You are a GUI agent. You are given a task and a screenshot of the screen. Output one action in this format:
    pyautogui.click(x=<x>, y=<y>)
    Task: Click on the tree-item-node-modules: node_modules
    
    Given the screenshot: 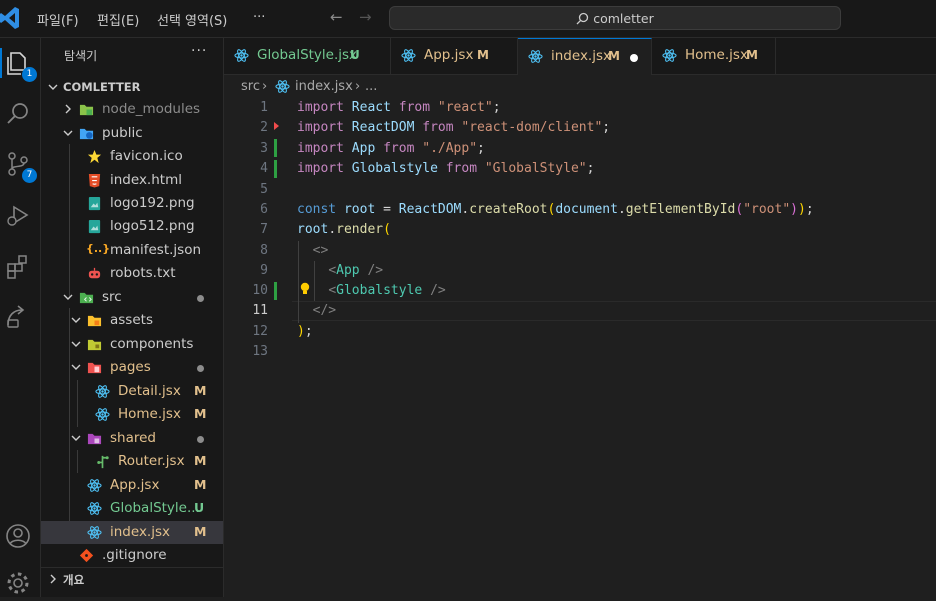 What is the action you would take?
    pyautogui.click(x=132, y=109)
    